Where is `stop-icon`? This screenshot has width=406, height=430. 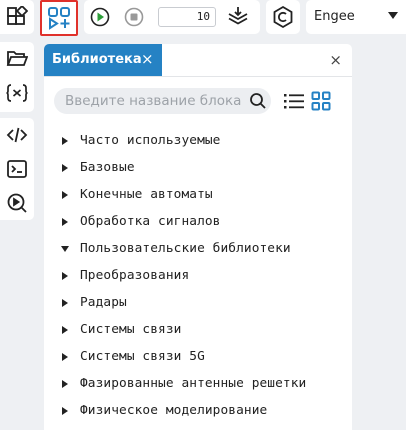 stop-icon is located at coordinates (134, 17).